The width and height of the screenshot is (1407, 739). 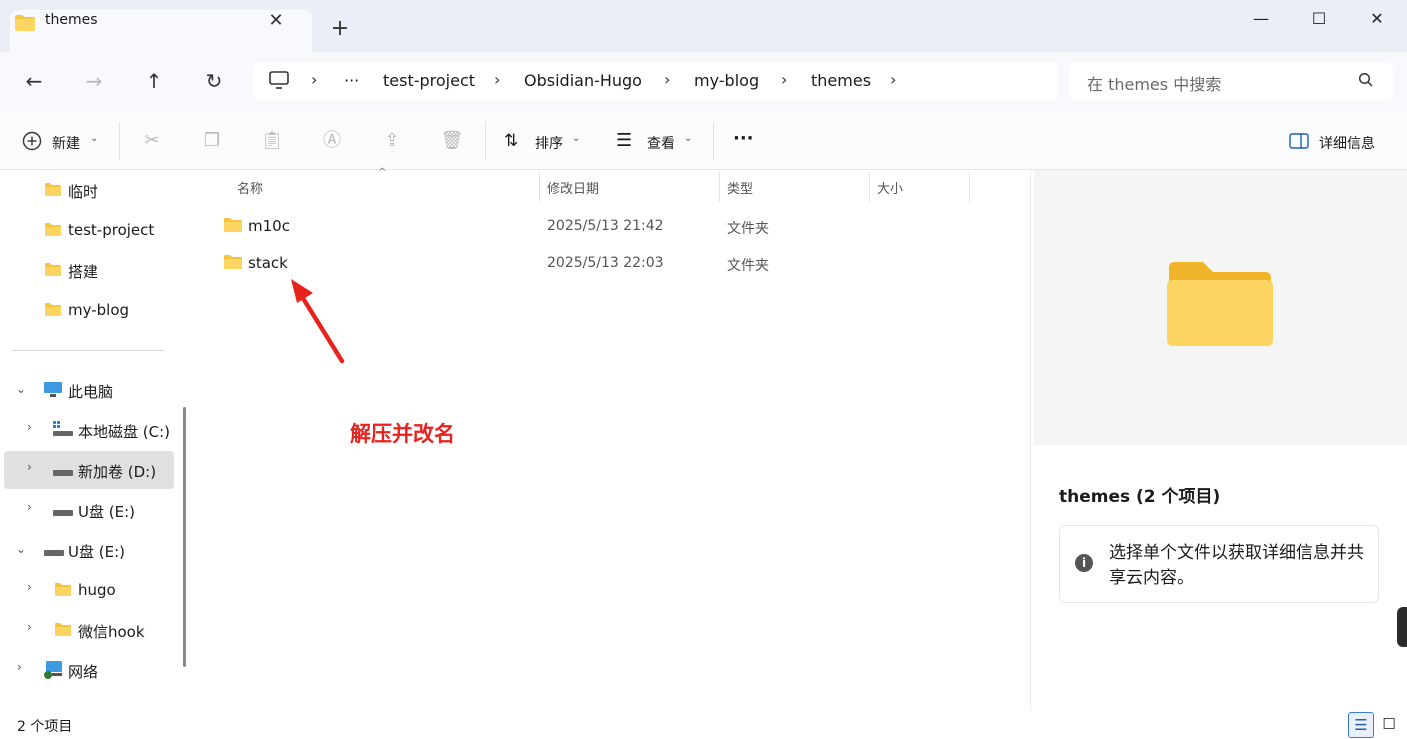 What do you see at coordinates (890, 187) in the screenshot?
I see `column-header-size: 大小` at bounding box center [890, 187].